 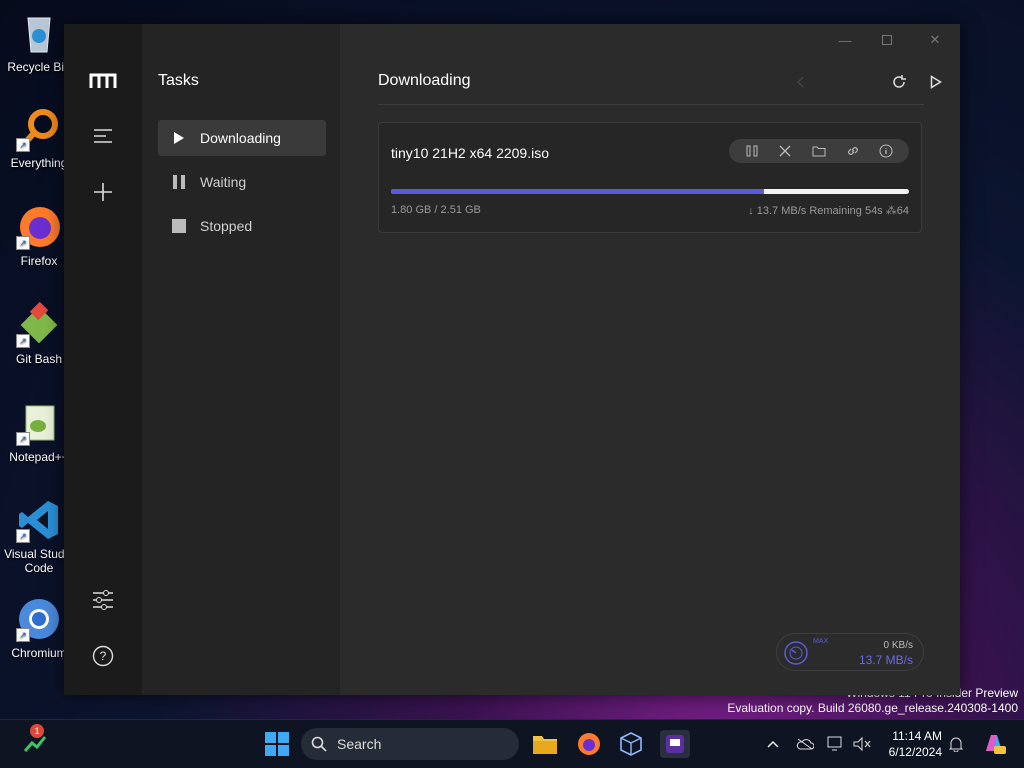 I want to click on pause-icon, so click(x=179, y=182).